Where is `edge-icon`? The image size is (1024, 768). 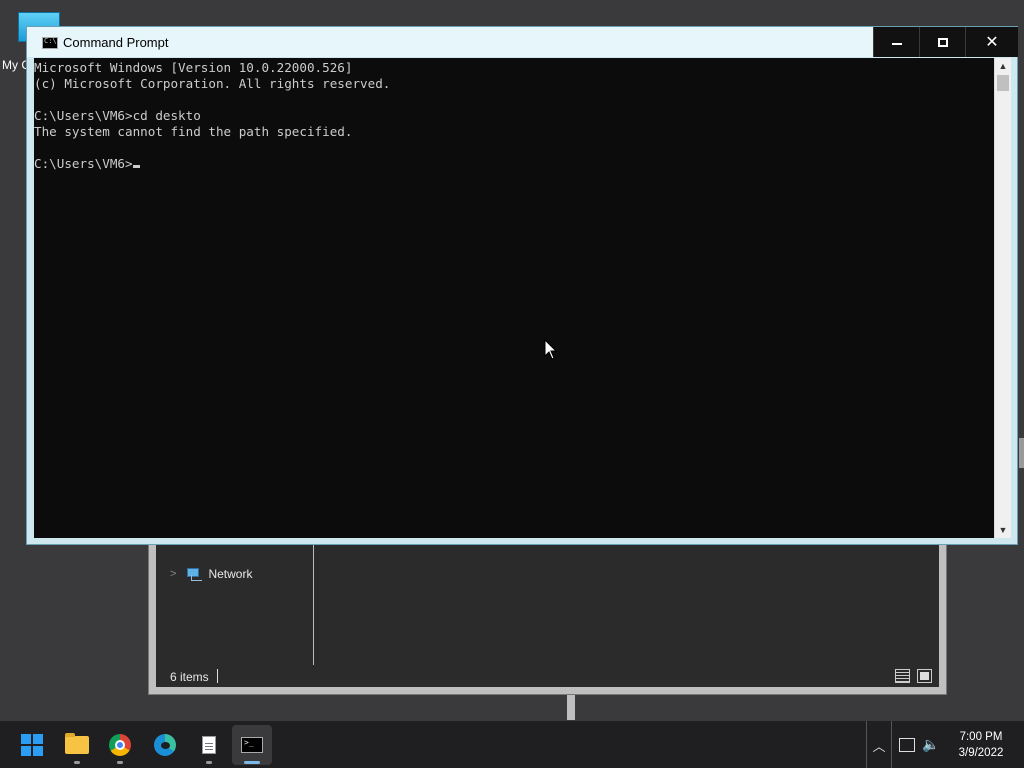 edge-icon is located at coordinates (165, 745).